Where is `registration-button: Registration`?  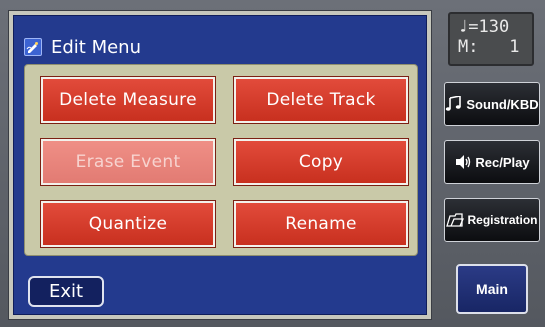
registration-button: Registration is located at coordinates (492, 220).